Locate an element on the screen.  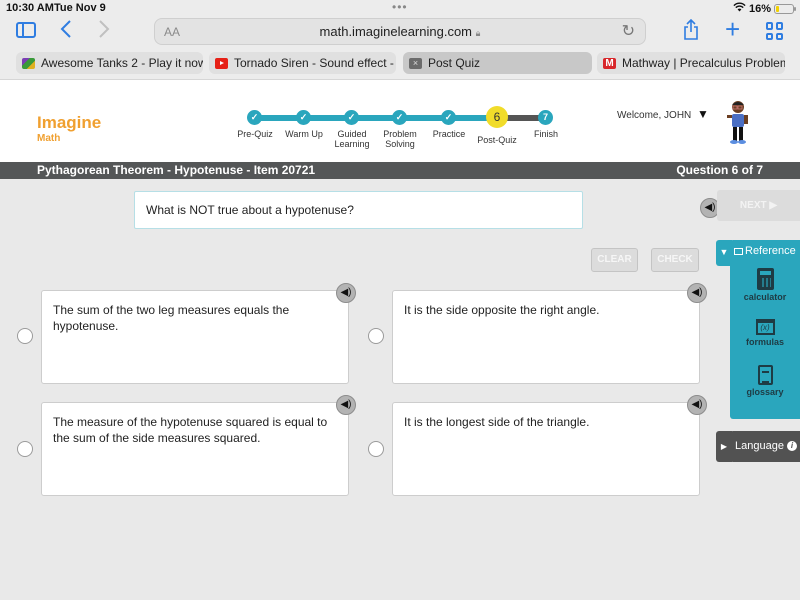
status-right: 16% is located at coordinates (764, 8).